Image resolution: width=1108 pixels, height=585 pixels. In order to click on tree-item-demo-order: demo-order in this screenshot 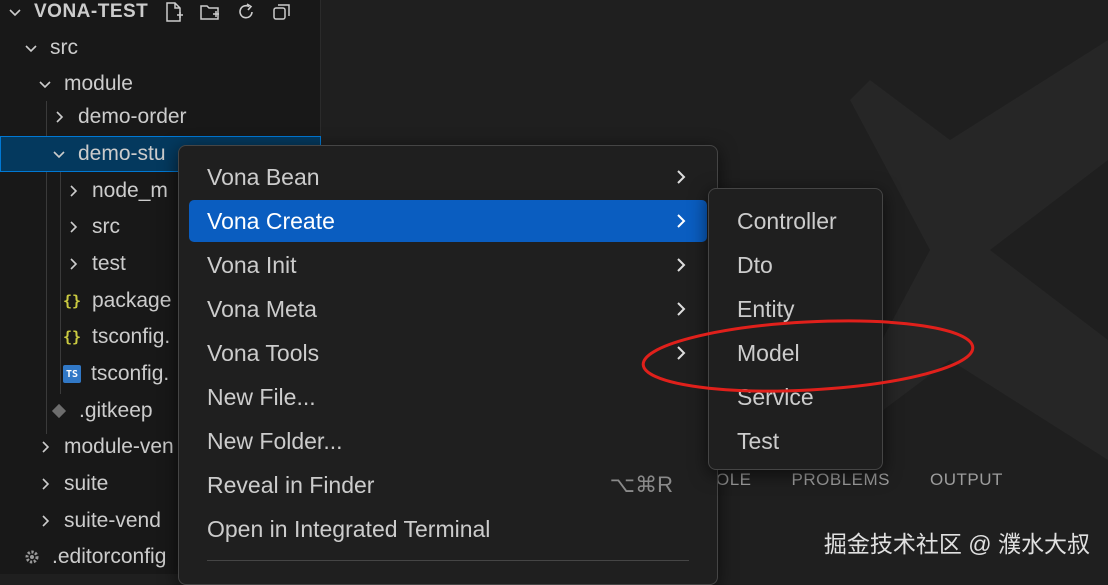, I will do `click(160, 117)`.